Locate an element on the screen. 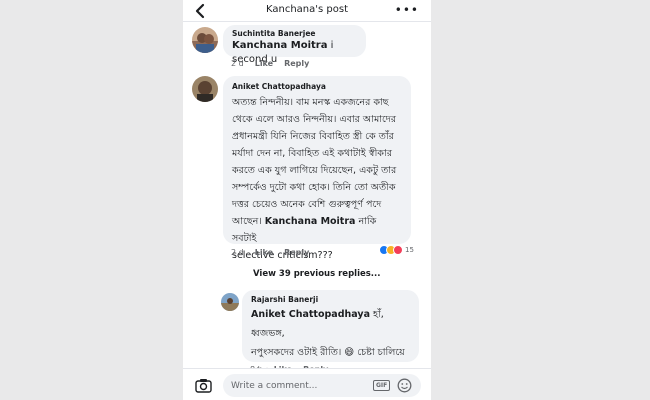 The width and height of the screenshot is (650, 400). comment-input is located at coordinates (322, 385).